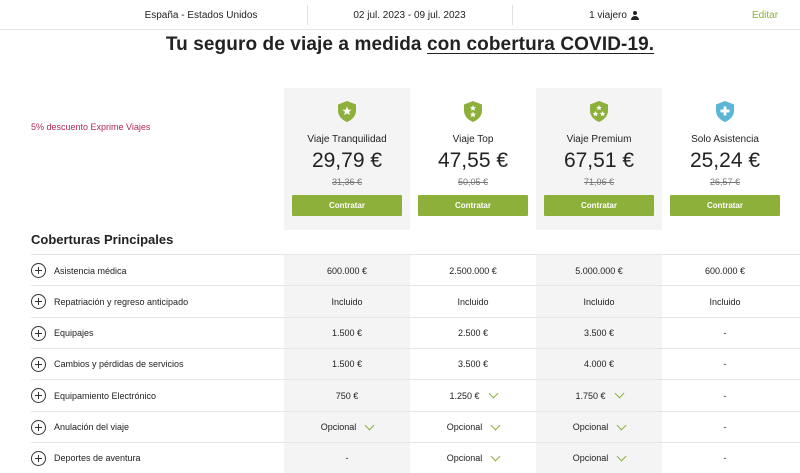 The width and height of the screenshot is (800, 473). I want to click on travelers-field: 1 viajero, so click(614, 15).